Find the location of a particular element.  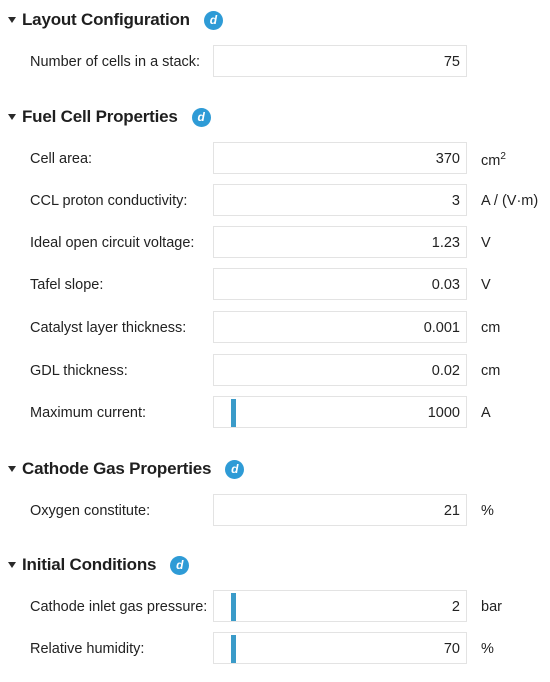

property-label: GDL thickness: is located at coordinates (79, 371).